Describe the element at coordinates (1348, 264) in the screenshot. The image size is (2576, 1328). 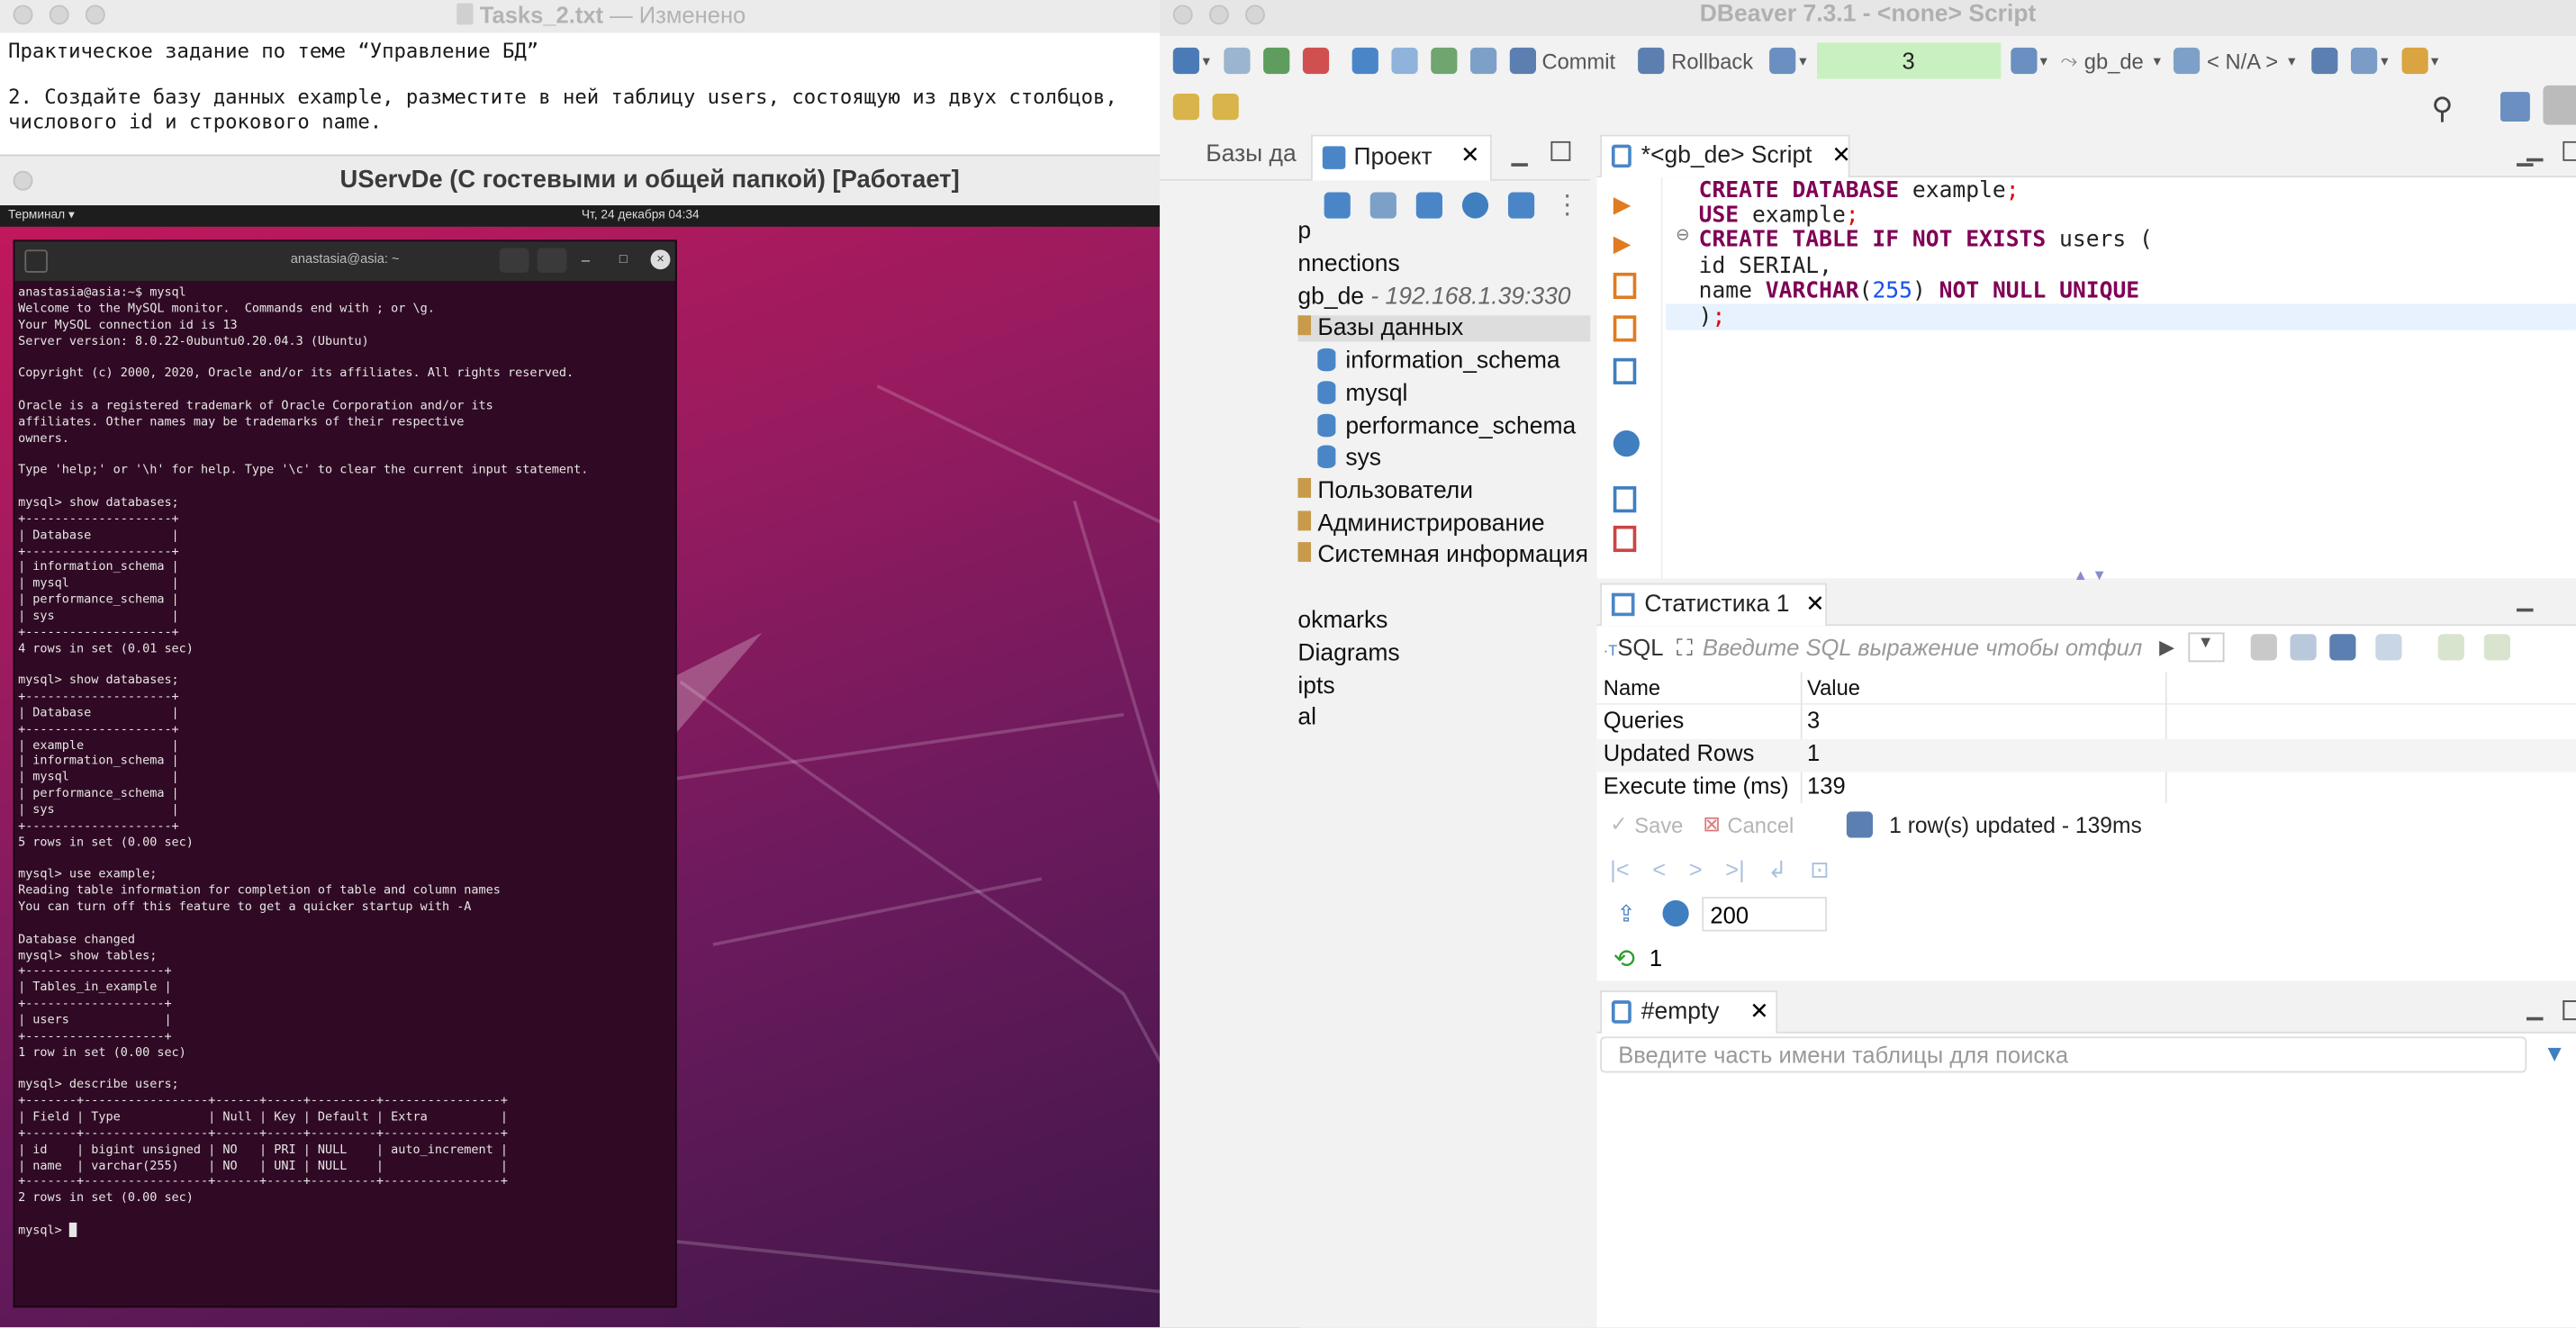
I see `tree-item-connections: nnections` at that location.